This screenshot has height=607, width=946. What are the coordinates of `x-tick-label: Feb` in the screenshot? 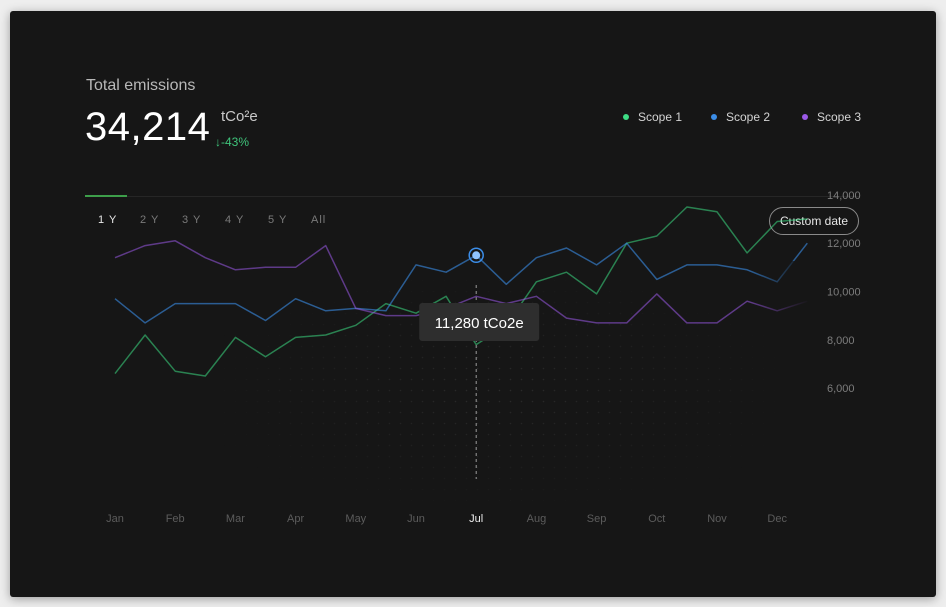 It's located at (175, 519).